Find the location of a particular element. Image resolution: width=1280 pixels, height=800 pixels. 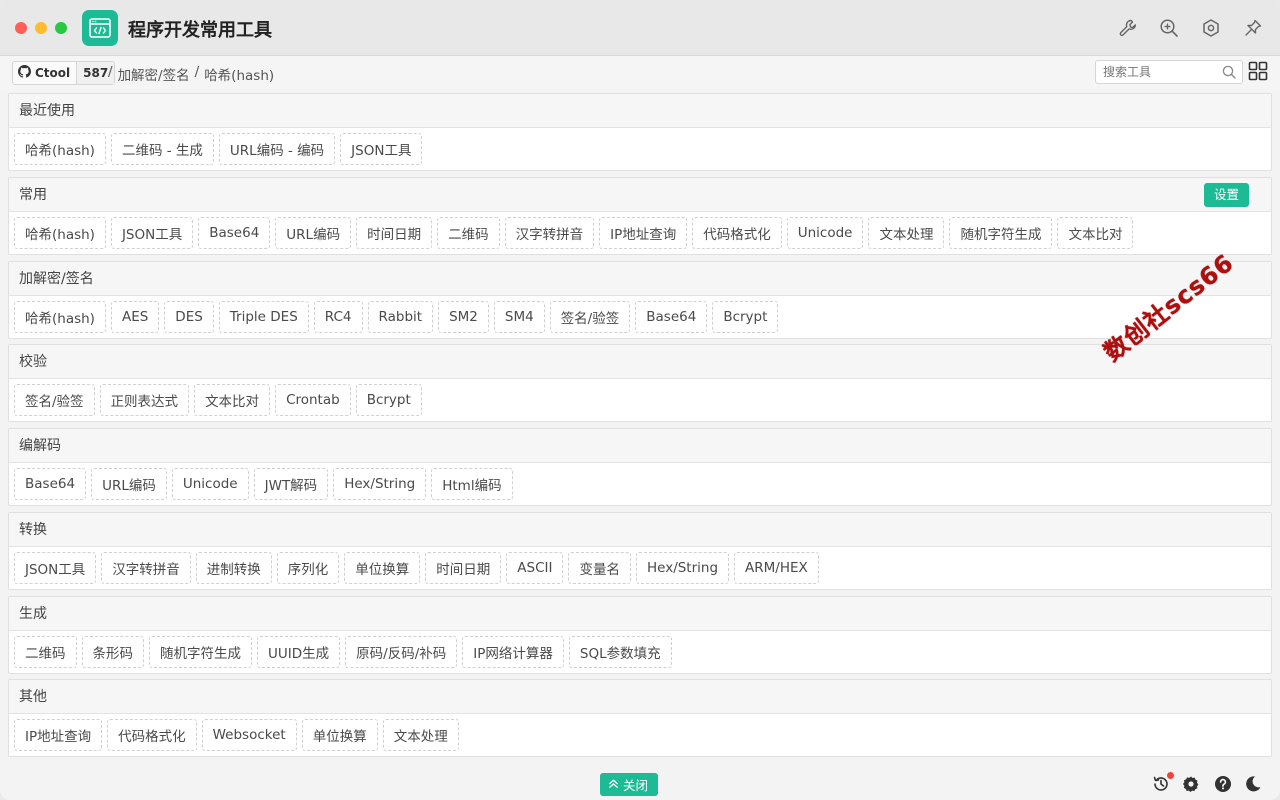

tool-tag: JWT解码 is located at coordinates (291, 484).